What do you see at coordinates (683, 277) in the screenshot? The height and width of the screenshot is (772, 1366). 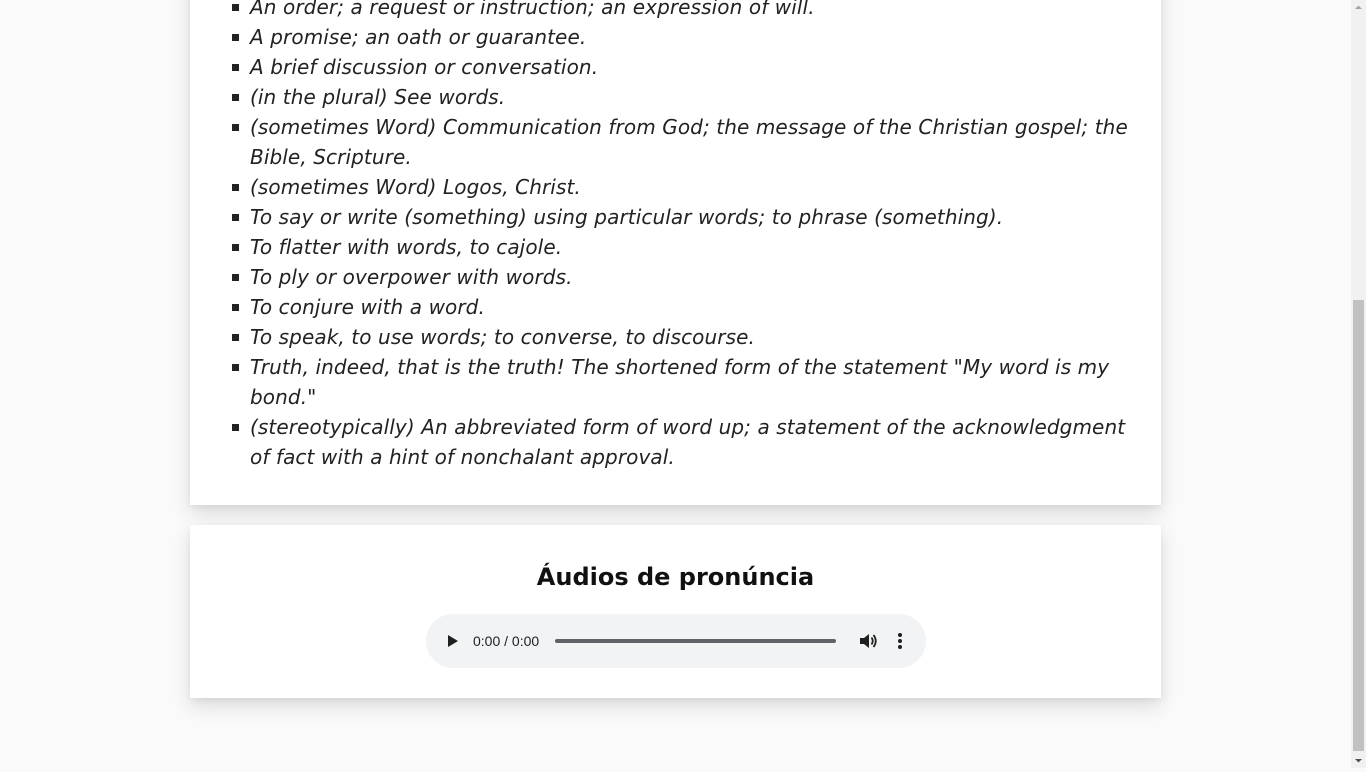 I see `definition-item: To ply or overpower with words.` at bounding box center [683, 277].